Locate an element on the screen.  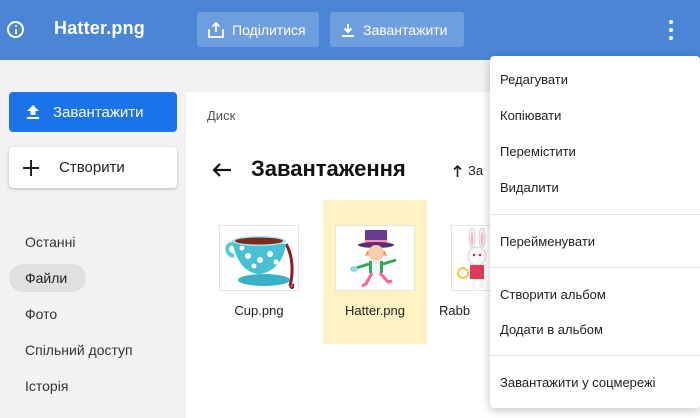
menu-item-copy: Копіювати is located at coordinates (530, 115).